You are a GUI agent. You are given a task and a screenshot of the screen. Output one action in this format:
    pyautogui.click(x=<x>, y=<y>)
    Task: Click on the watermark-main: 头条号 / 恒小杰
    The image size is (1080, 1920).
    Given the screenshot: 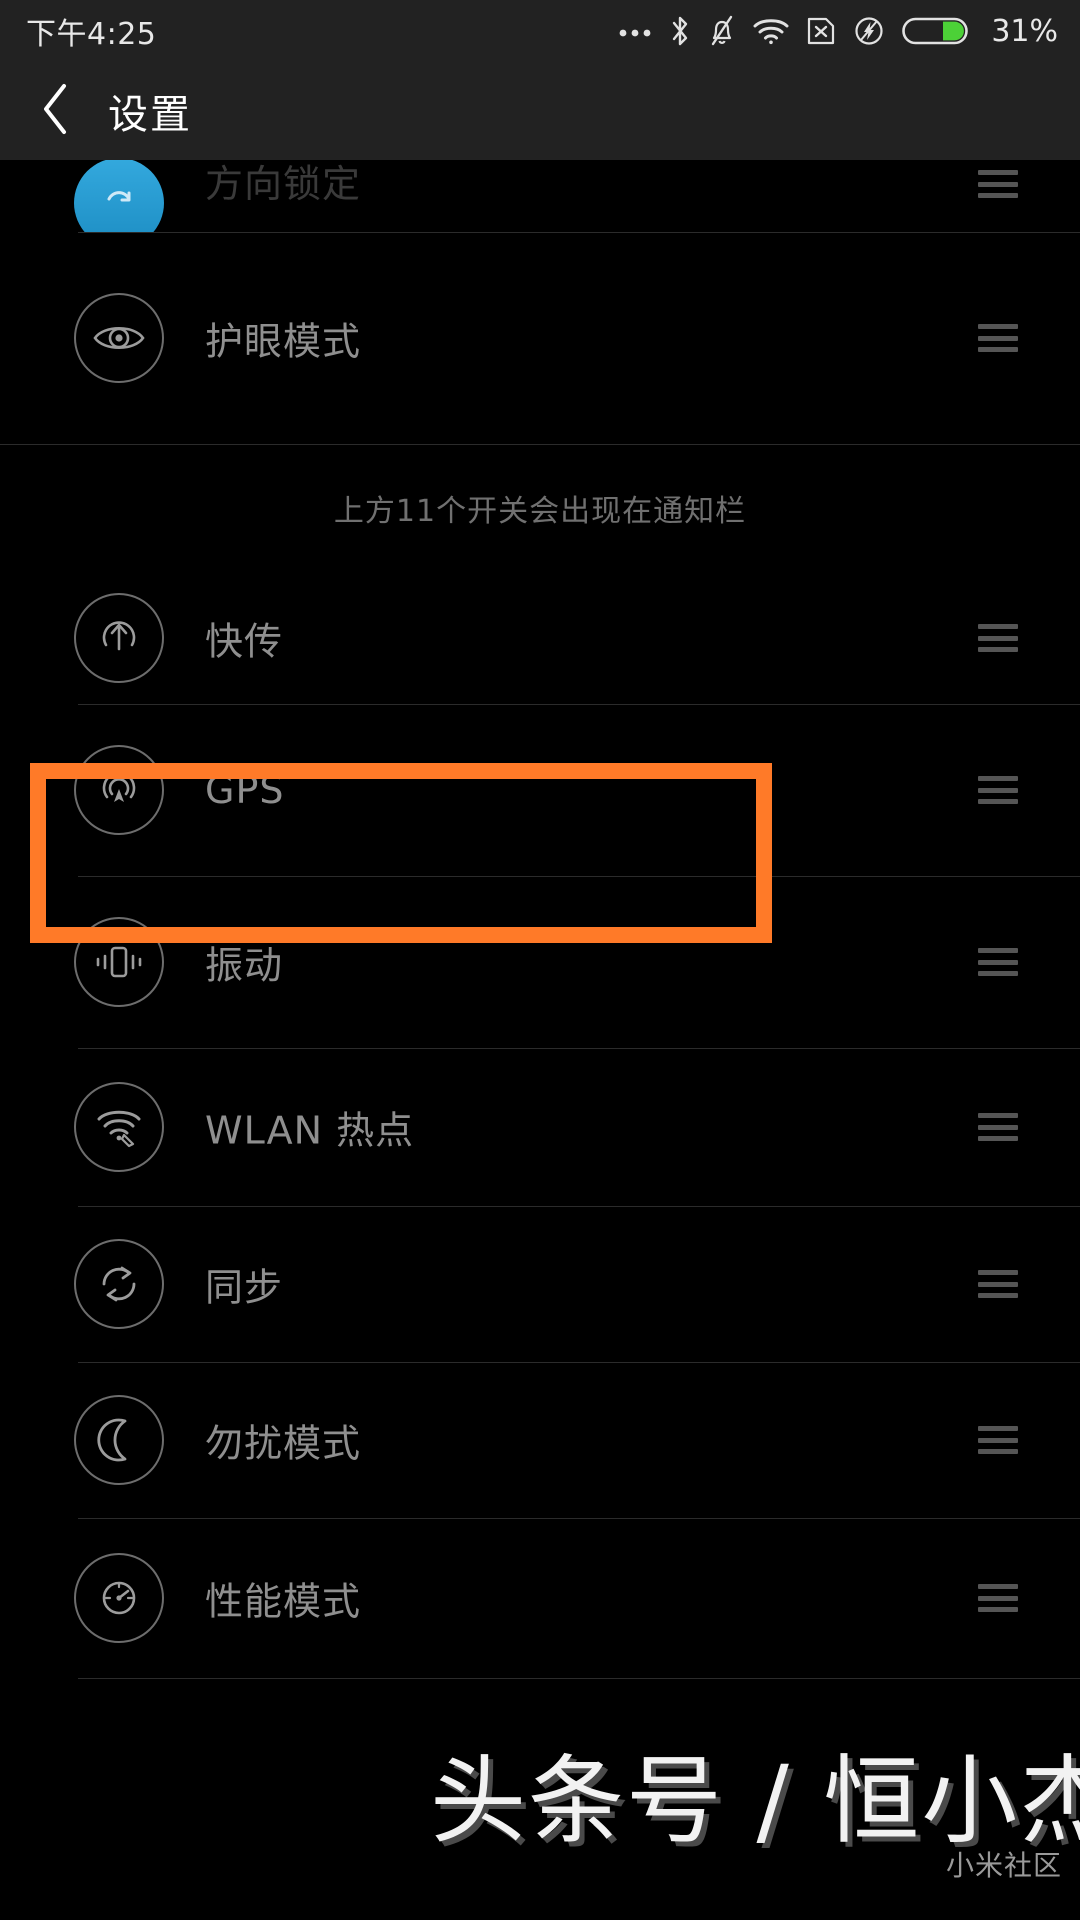 What is the action you would take?
    pyautogui.click(x=755, y=1801)
    